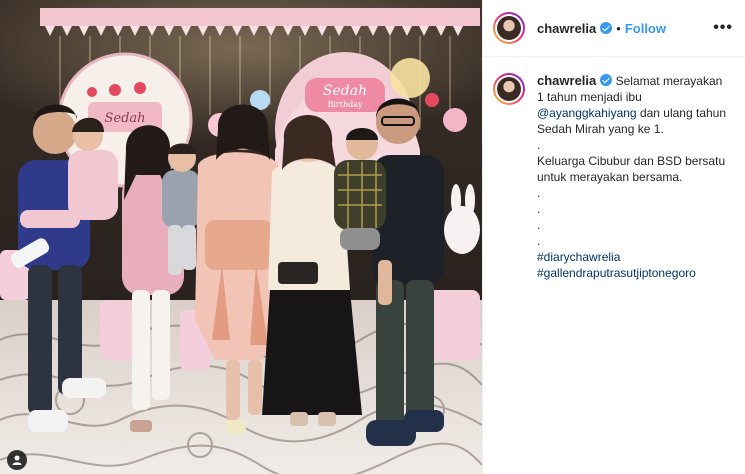  What do you see at coordinates (587, 113) in the screenshot?
I see `mention-link: @ayanggkahiyang` at bounding box center [587, 113].